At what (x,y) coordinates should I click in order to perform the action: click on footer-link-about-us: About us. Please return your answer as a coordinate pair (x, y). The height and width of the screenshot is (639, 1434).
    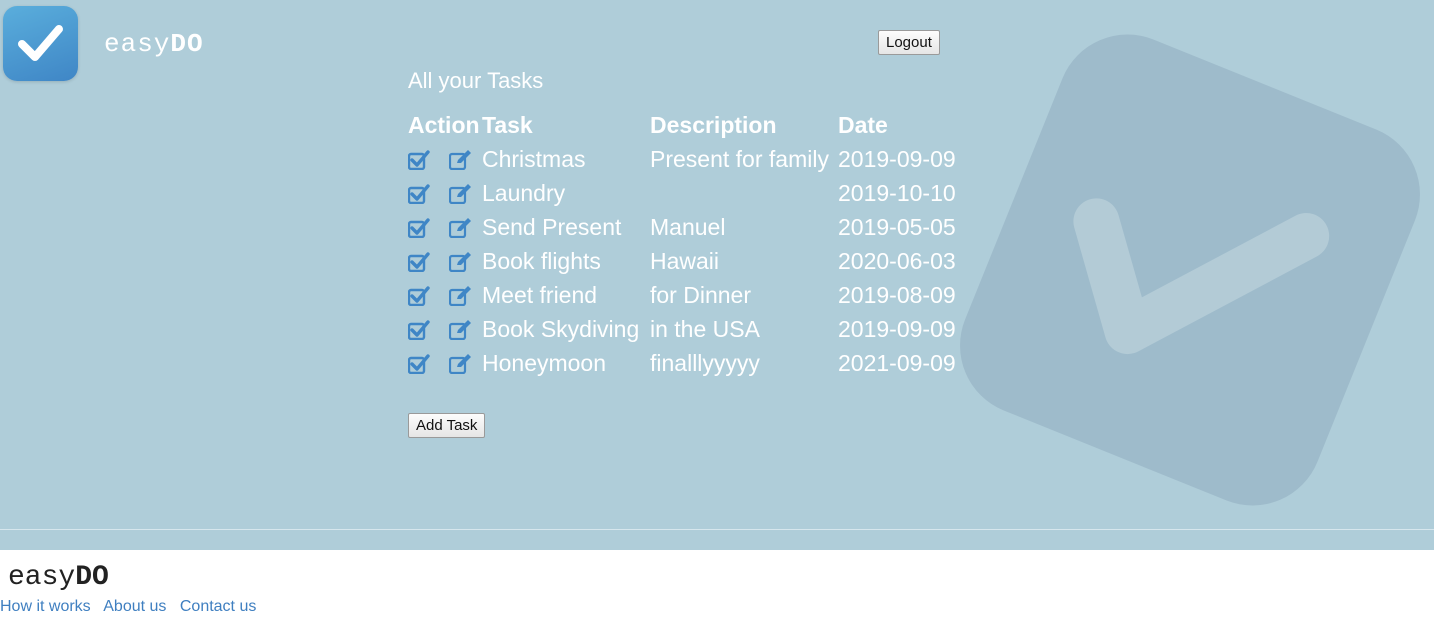
    Looking at the image, I should click on (134, 606).